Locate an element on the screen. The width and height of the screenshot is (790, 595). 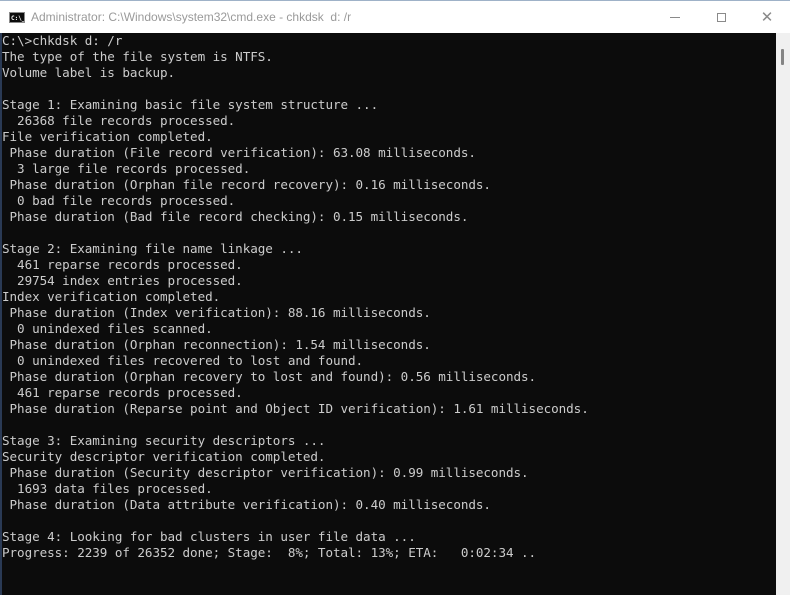
console-line: Volume label is backup. is located at coordinates (89, 72).